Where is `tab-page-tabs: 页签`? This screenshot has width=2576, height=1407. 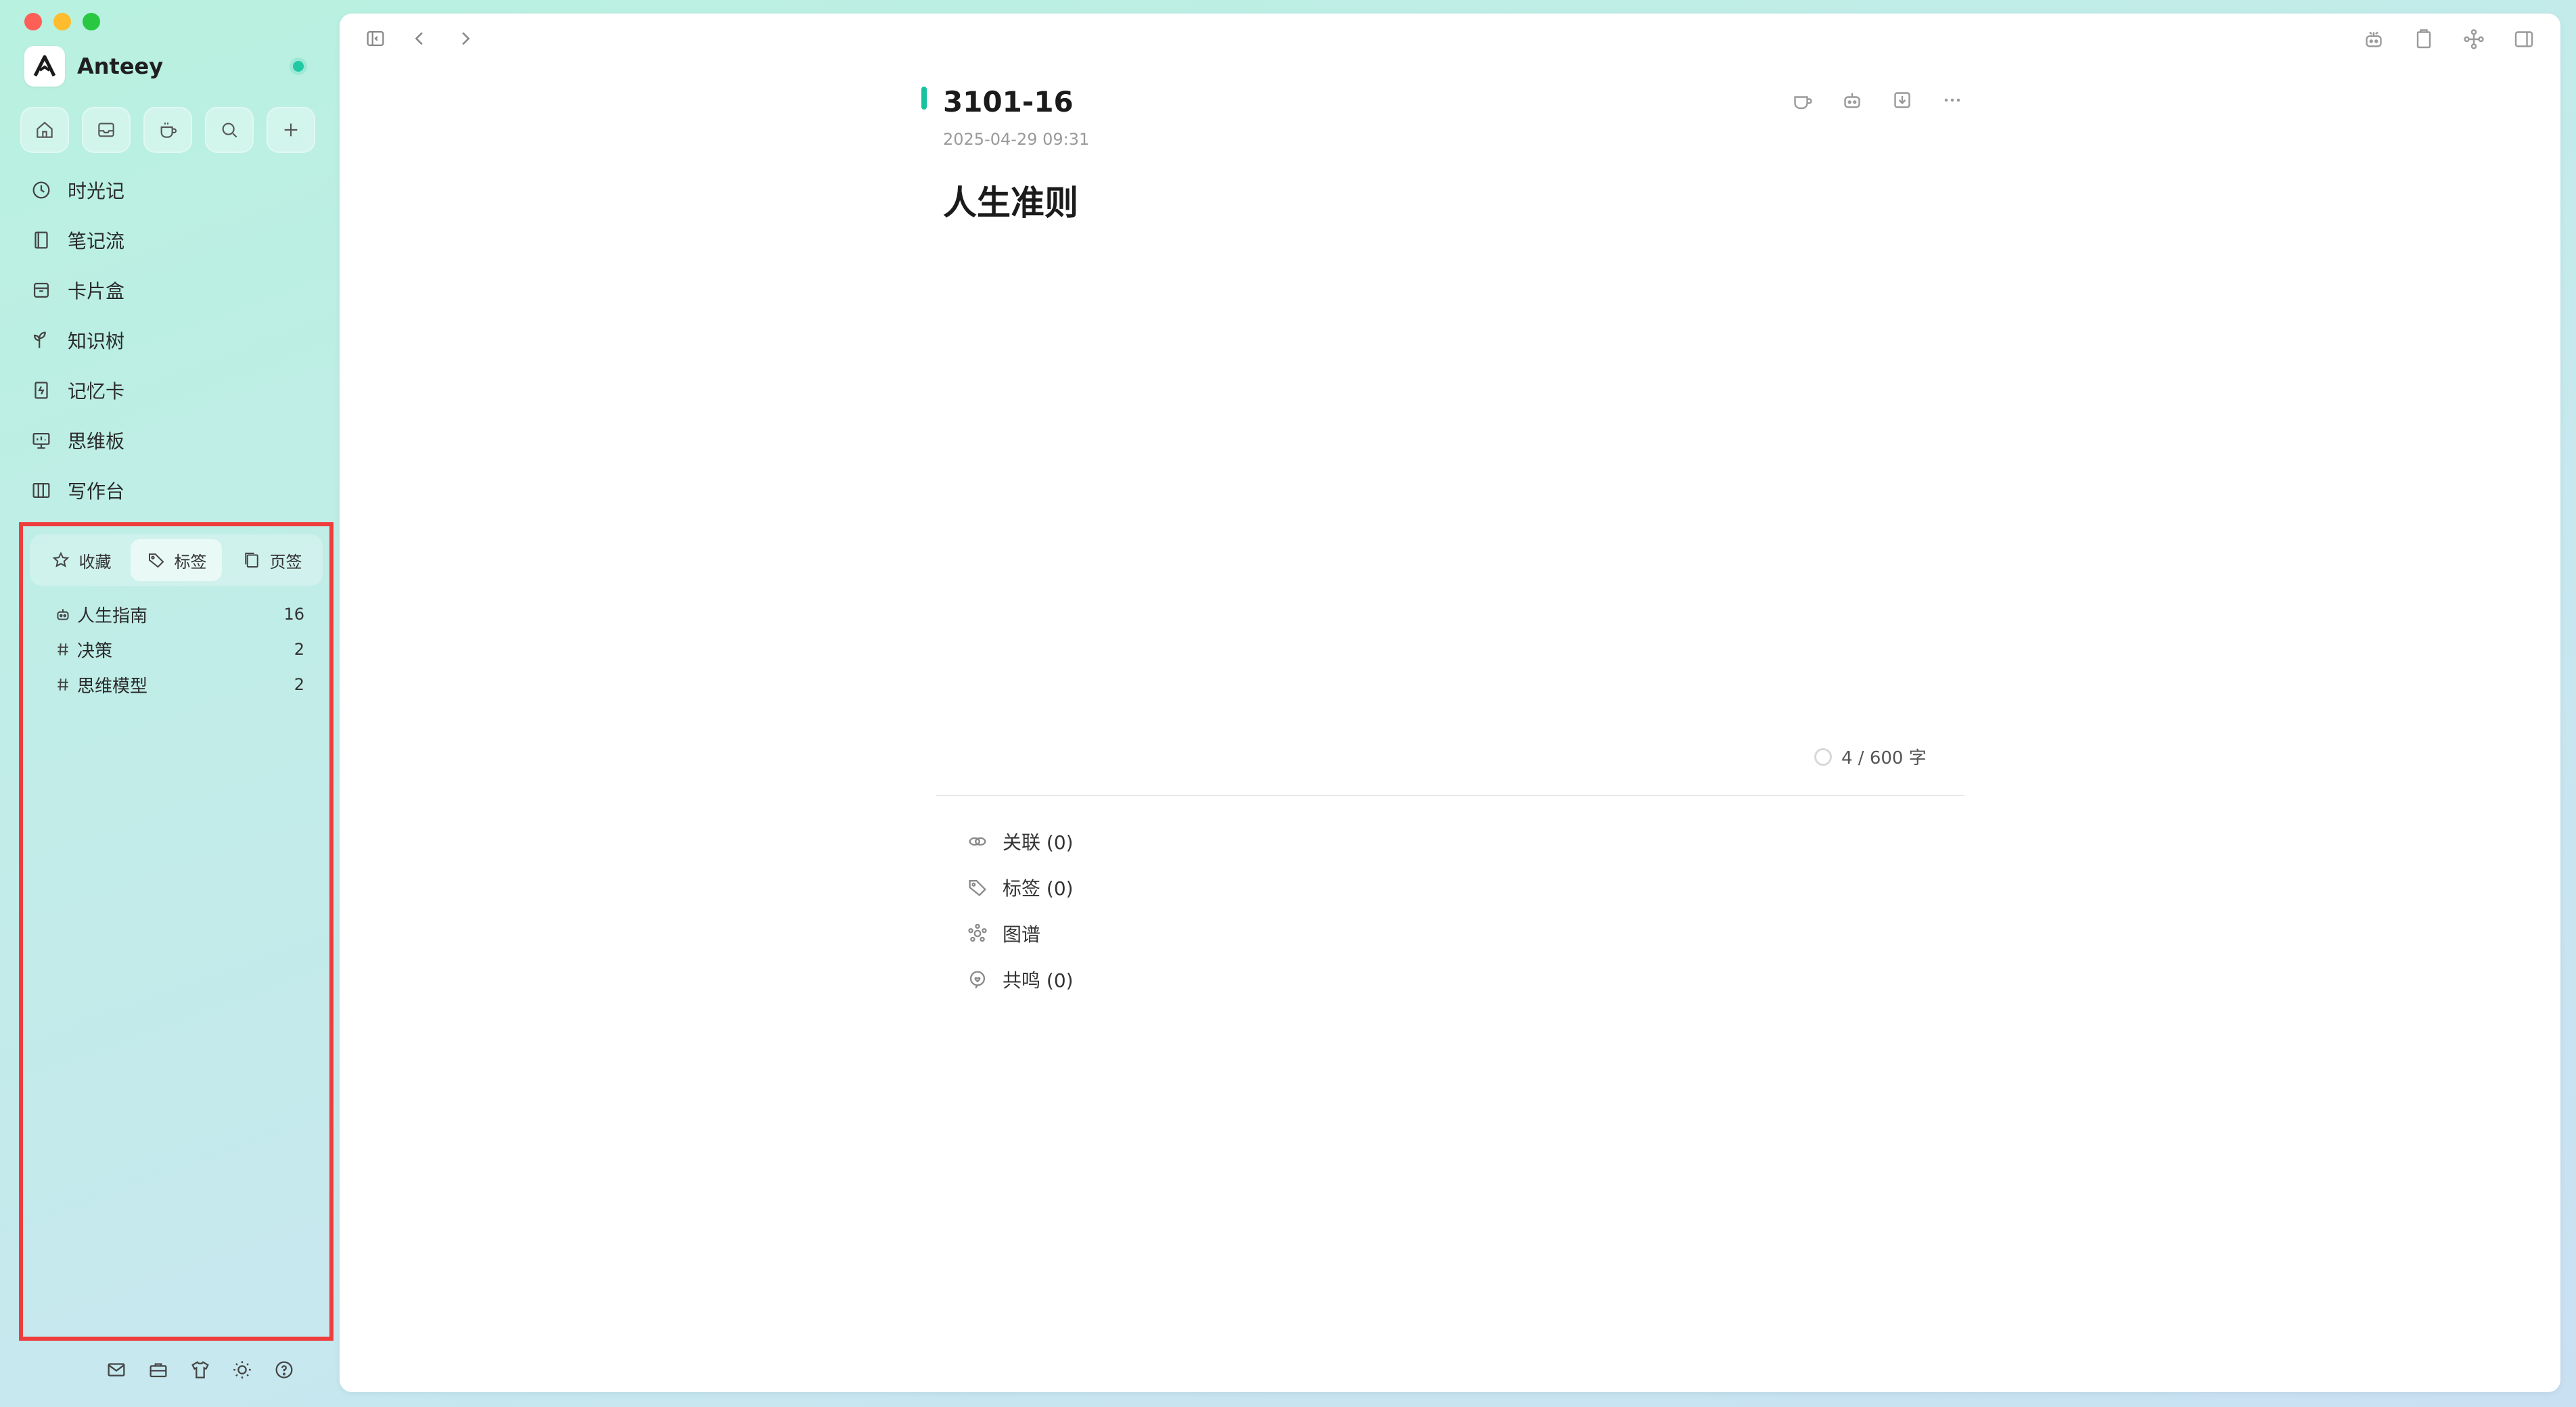
tab-page-tabs: 页签 is located at coordinates (271, 560).